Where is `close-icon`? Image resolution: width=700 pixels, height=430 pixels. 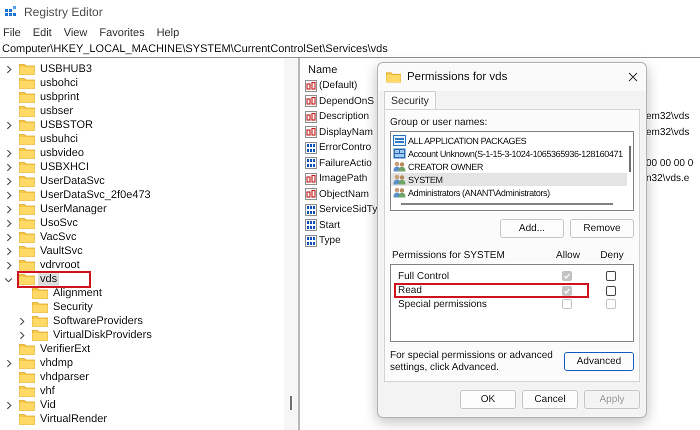 close-icon is located at coordinates (633, 77).